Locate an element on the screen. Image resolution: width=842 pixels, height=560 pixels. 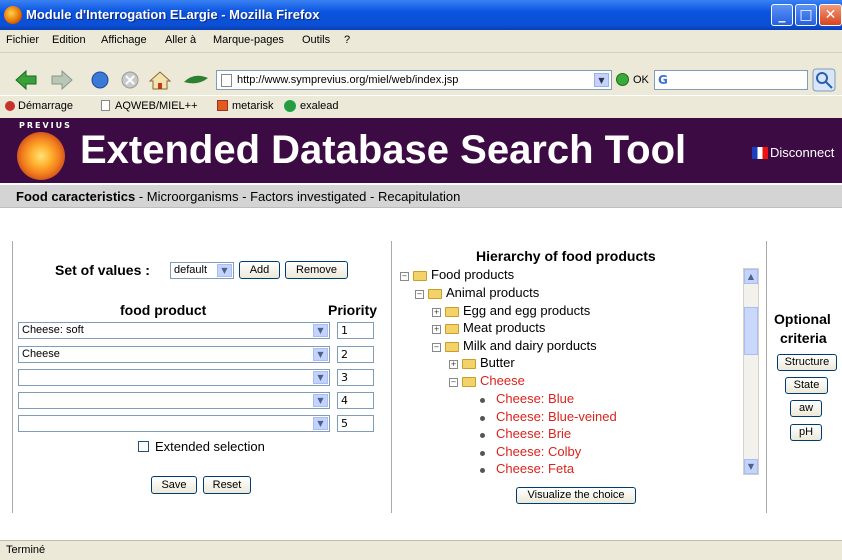
aw-button: aw is located at coordinates (806, 408).